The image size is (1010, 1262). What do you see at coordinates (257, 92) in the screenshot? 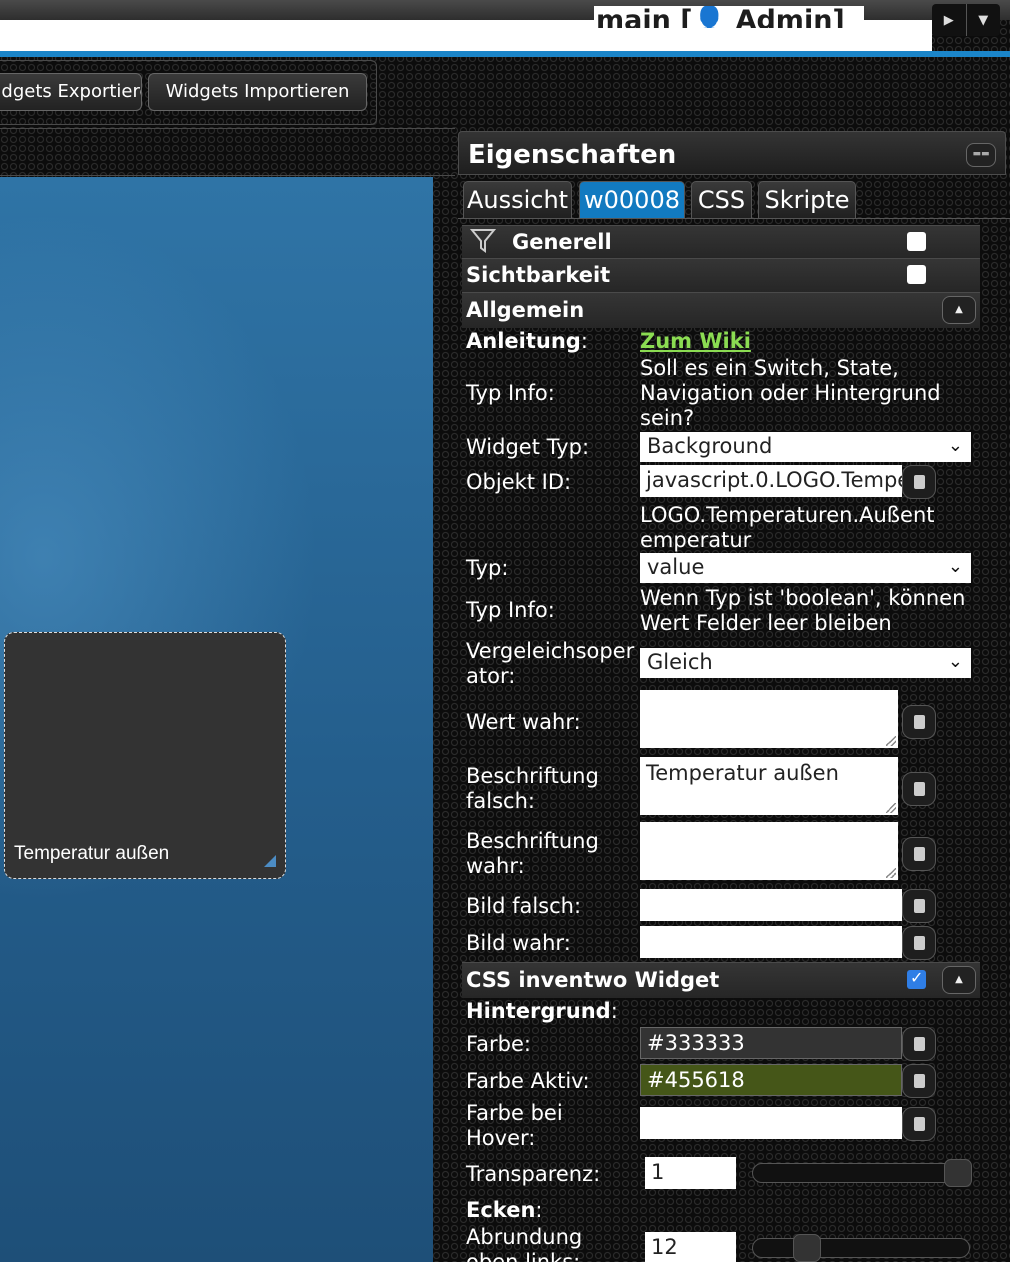
I see `import-widgets-button: Widgets Importieren` at bounding box center [257, 92].